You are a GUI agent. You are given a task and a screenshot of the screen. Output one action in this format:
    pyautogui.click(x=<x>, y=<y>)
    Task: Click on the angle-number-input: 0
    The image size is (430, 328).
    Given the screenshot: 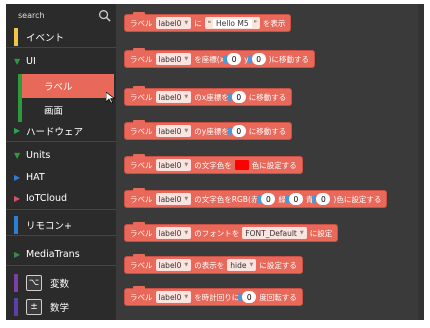 What is the action you would take?
    pyautogui.click(x=247, y=297)
    